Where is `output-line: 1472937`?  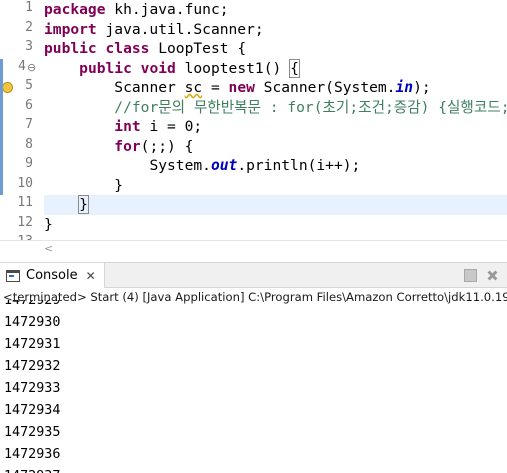
output-line: 1472937 is located at coordinates (32, 469).